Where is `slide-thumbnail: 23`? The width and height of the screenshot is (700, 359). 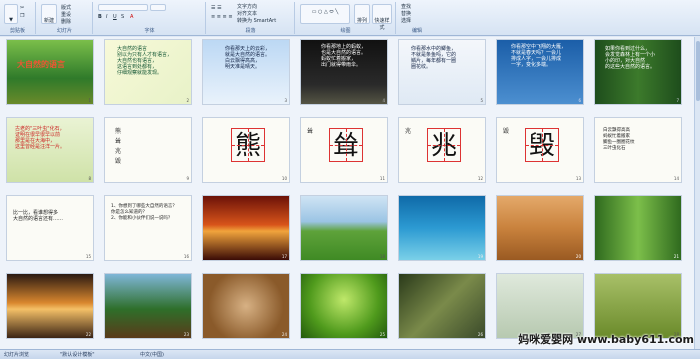 slide-thumbnail: 23 is located at coordinates (148, 306).